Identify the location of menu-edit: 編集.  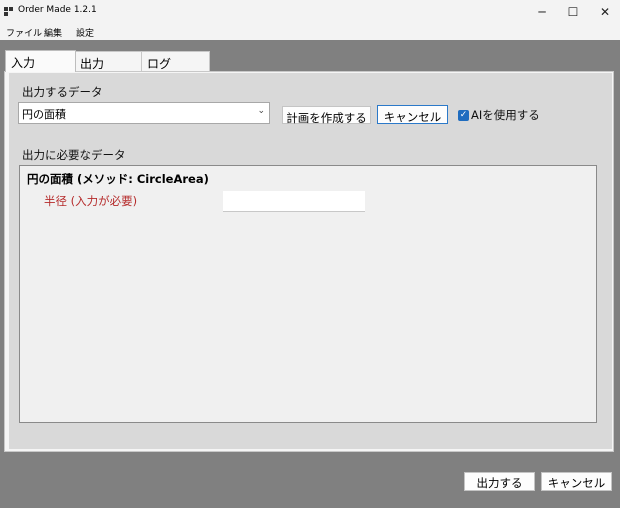
(53, 32).